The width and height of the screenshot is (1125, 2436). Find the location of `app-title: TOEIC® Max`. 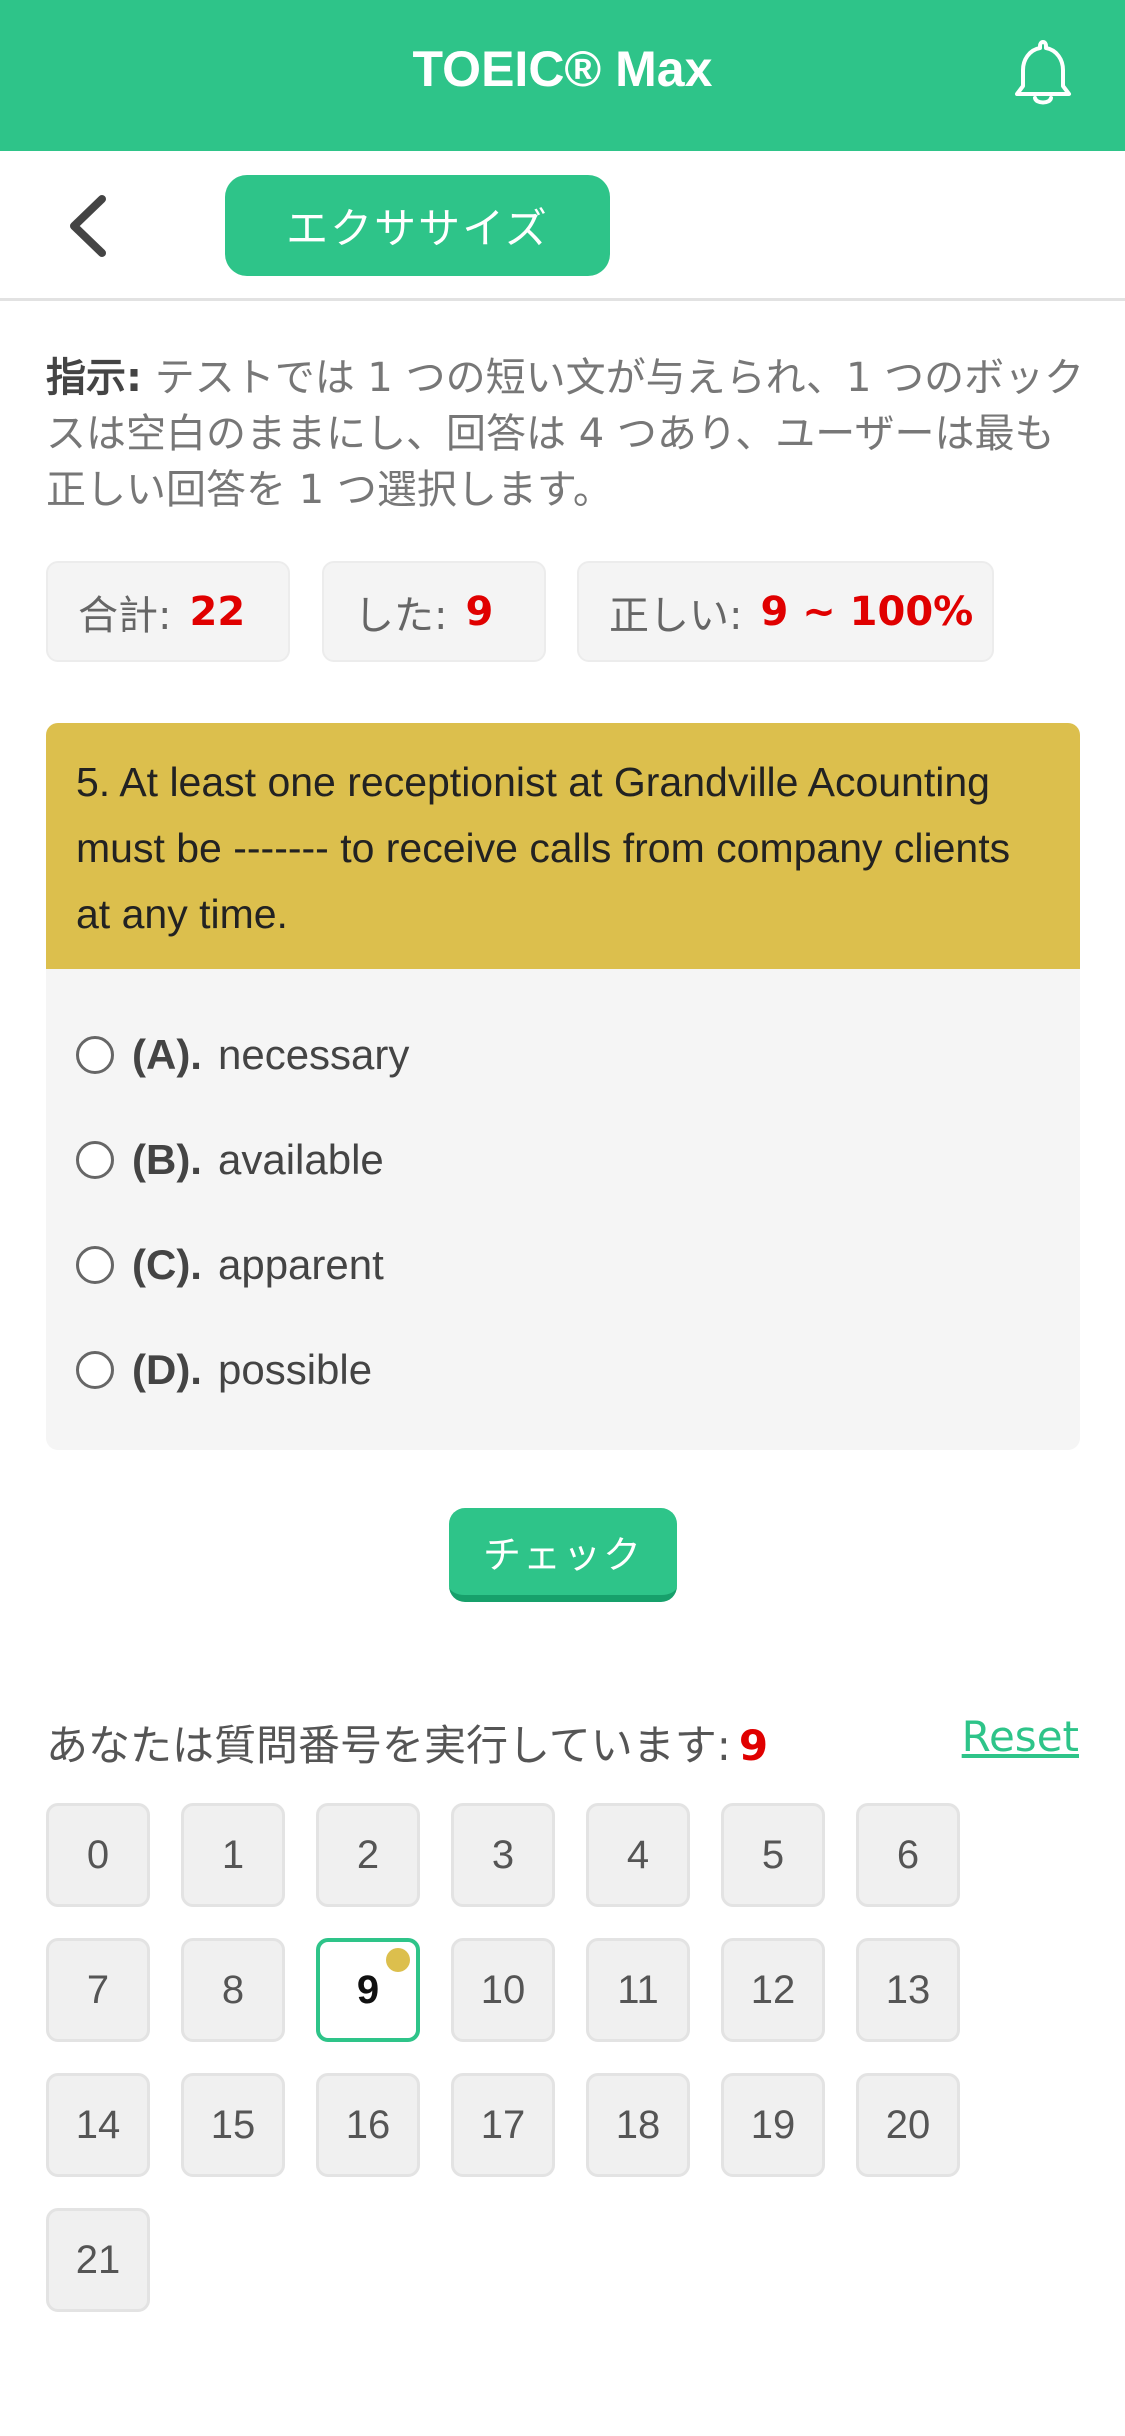

app-title: TOEIC® Max is located at coordinates (562, 69).